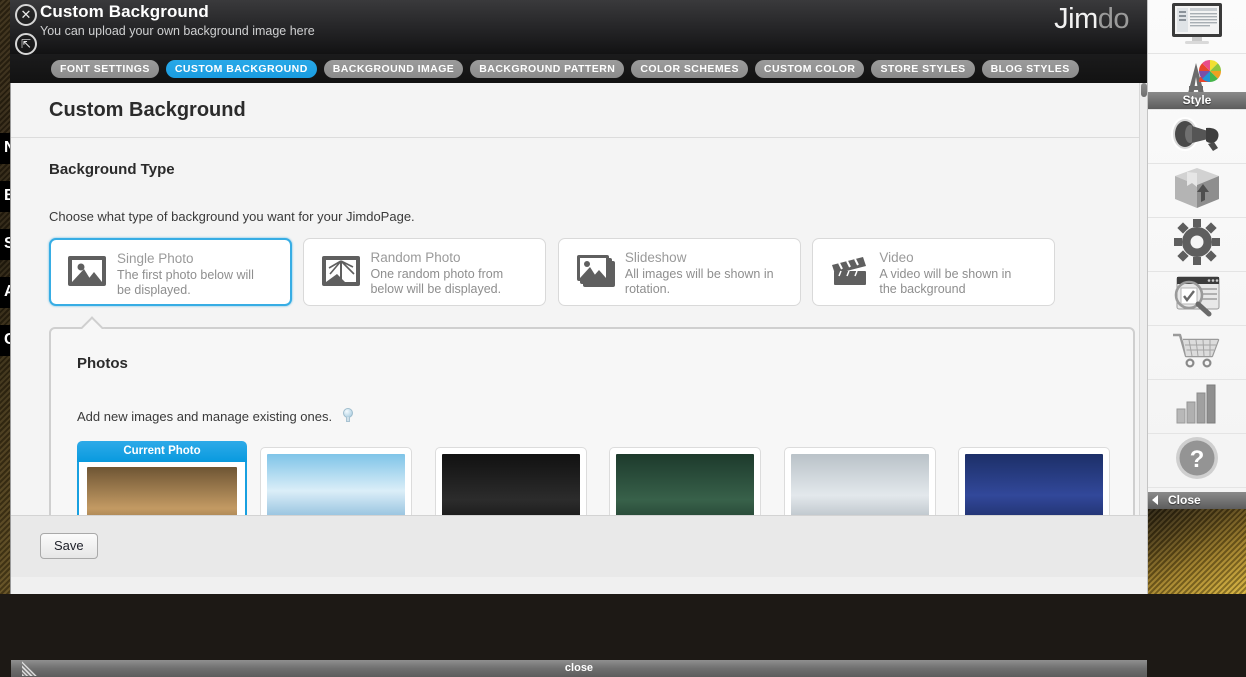 The width and height of the screenshot is (1246, 677). What do you see at coordinates (700, 281) in the screenshot?
I see `option-description: All images will be shown in rotation.` at bounding box center [700, 281].